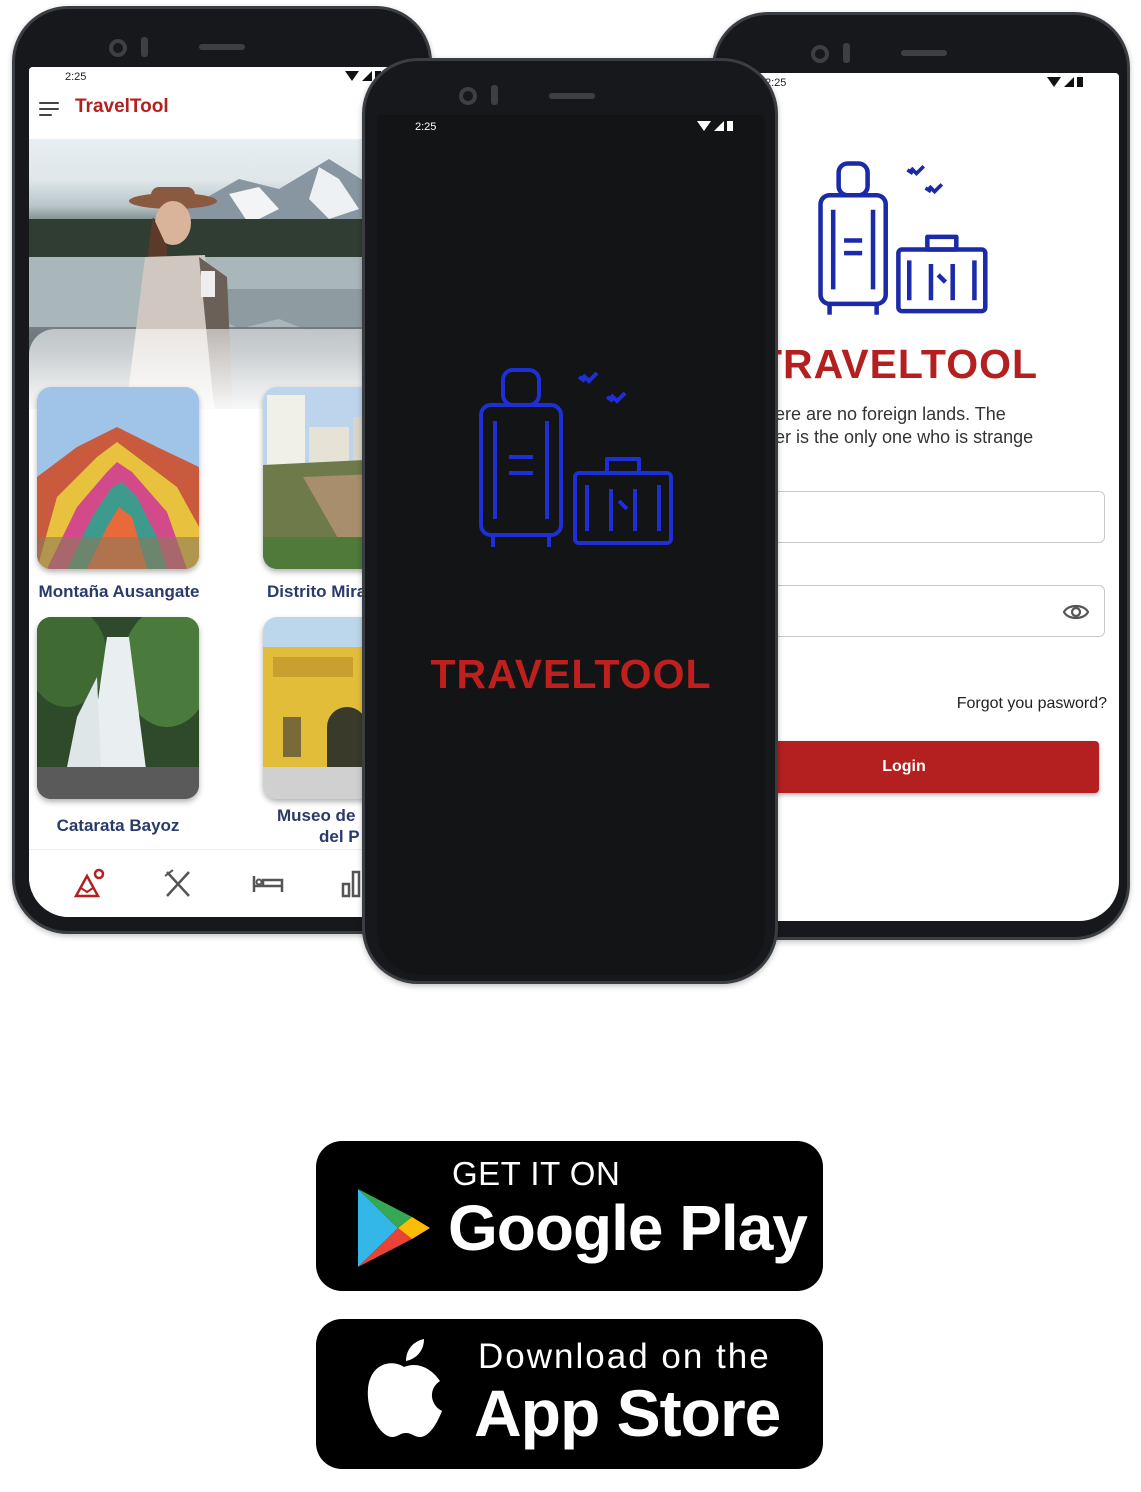 The height and width of the screenshot is (1492, 1141). I want to click on google-badge-line1: GET IT ON, so click(536, 1173).